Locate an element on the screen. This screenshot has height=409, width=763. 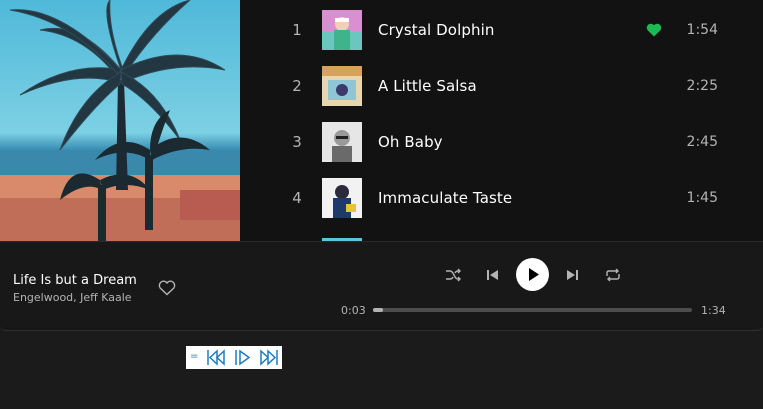
track-duration: 1:54 is located at coordinates (702, 30).